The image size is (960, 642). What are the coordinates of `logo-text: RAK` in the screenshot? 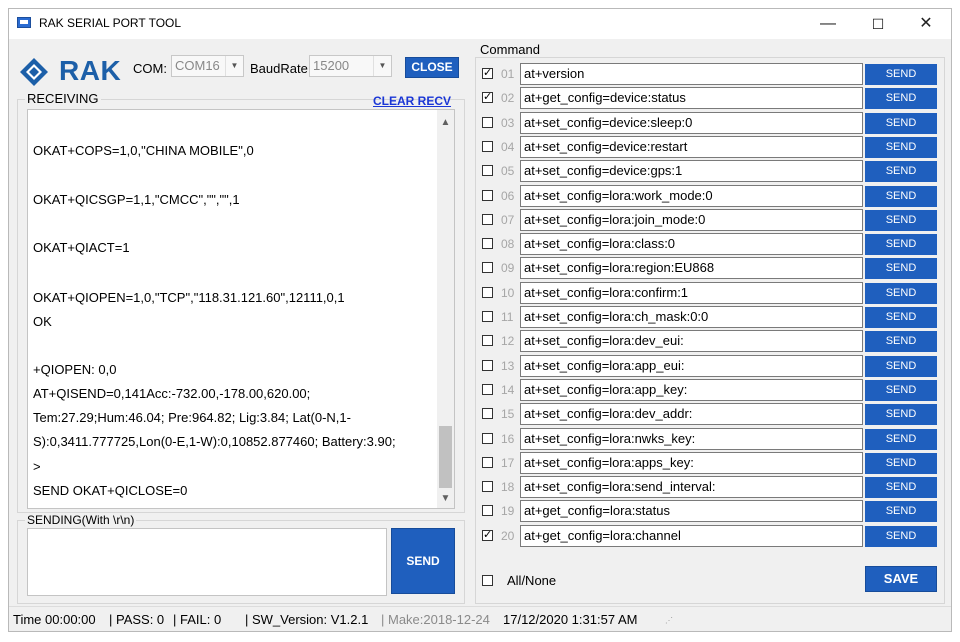 It's located at (90, 70).